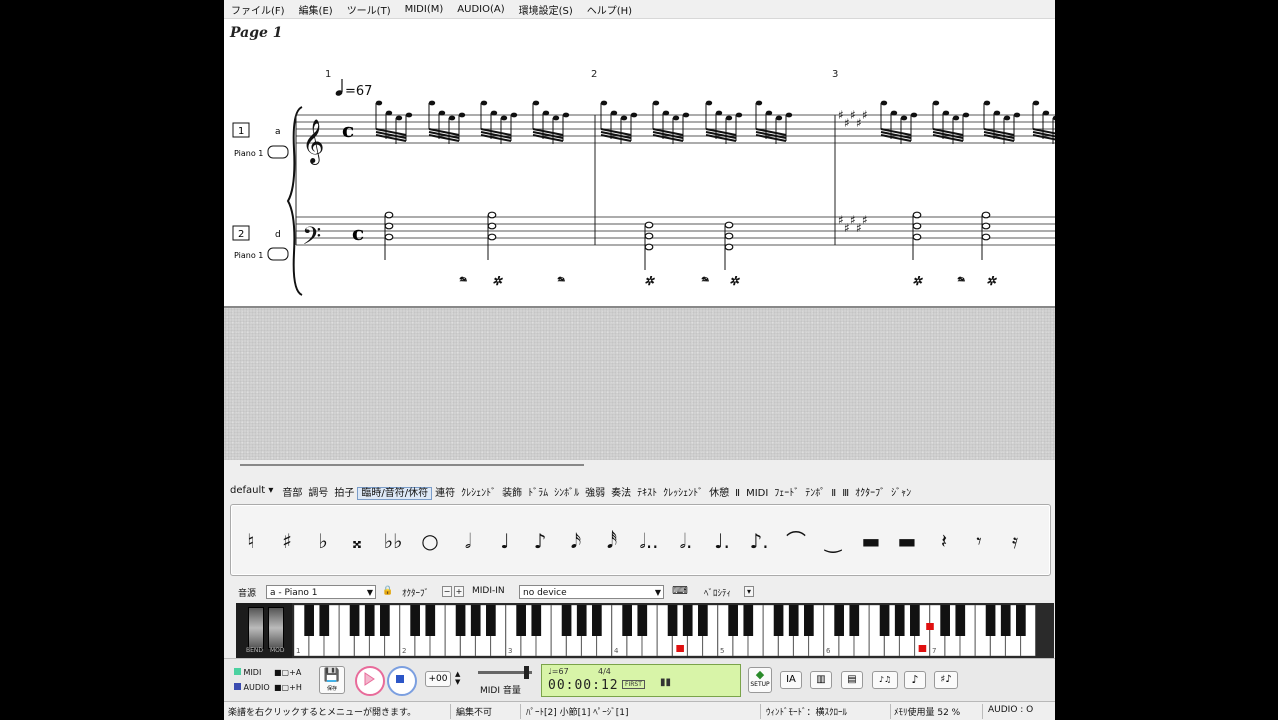  I want to click on audio-ab-switch: ■▢+H, so click(288, 687).